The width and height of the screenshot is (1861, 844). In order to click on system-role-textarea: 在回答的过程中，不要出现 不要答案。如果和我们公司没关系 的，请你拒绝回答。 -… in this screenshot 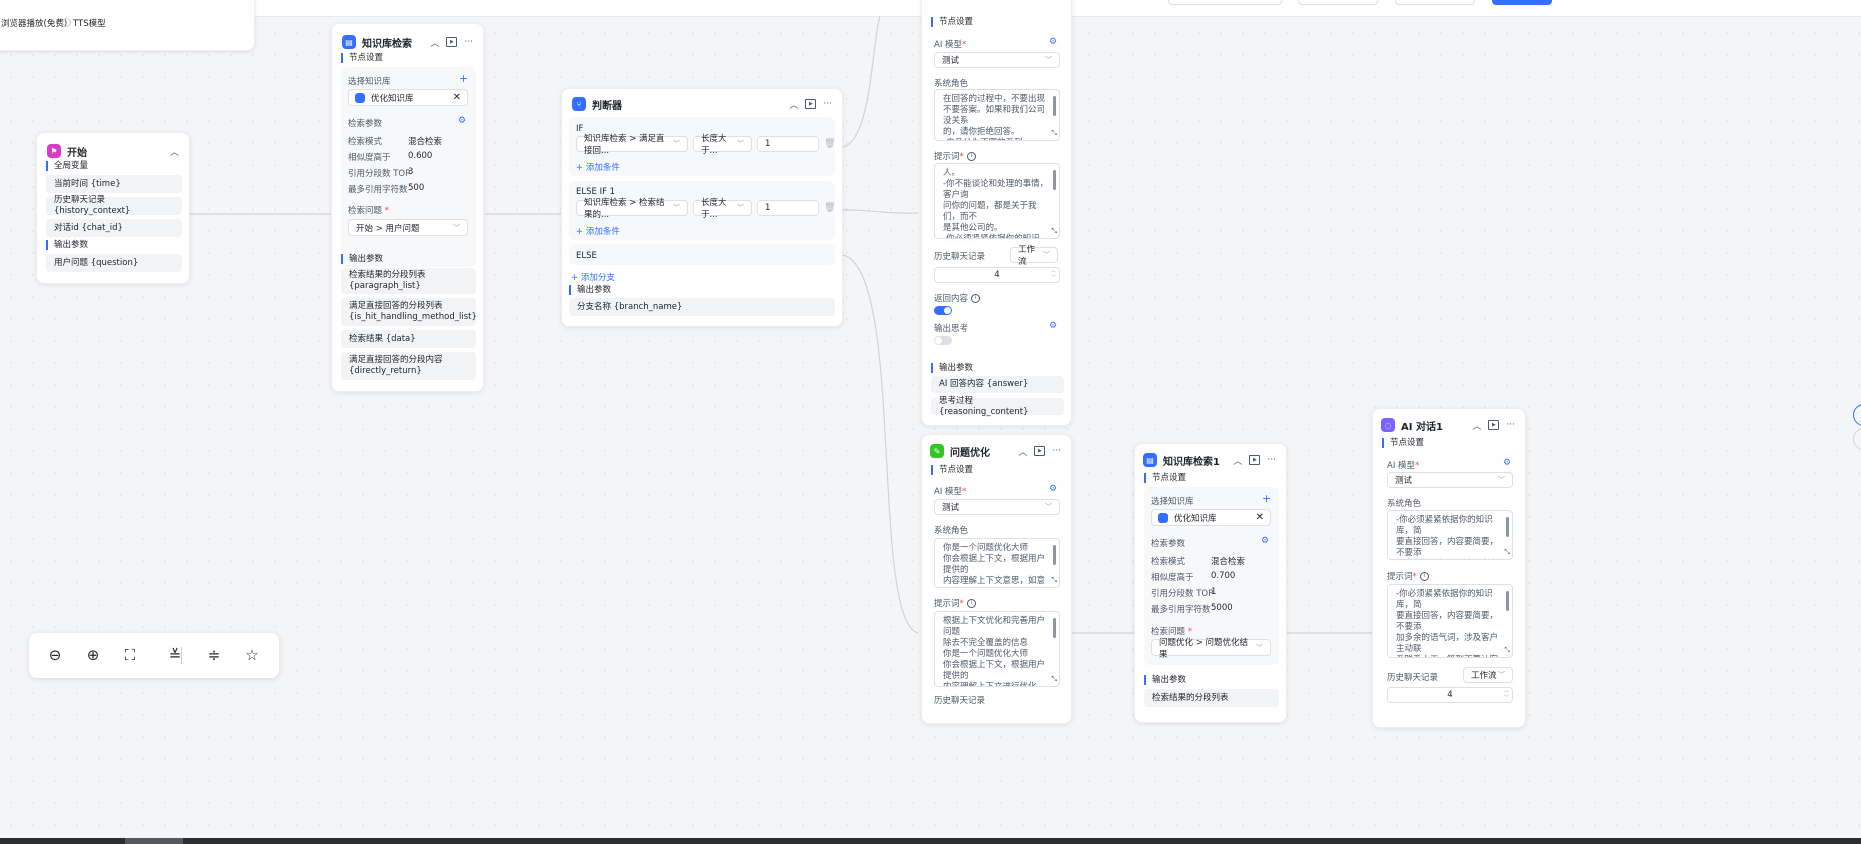, I will do `click(997, 115)`.